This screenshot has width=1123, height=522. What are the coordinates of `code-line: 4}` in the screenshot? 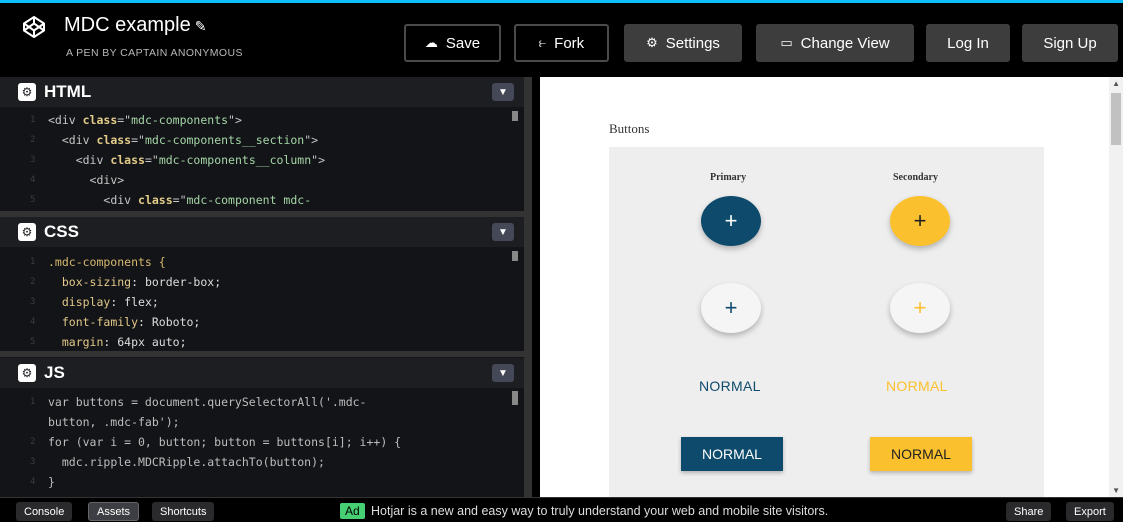 It's located at (262, 482).